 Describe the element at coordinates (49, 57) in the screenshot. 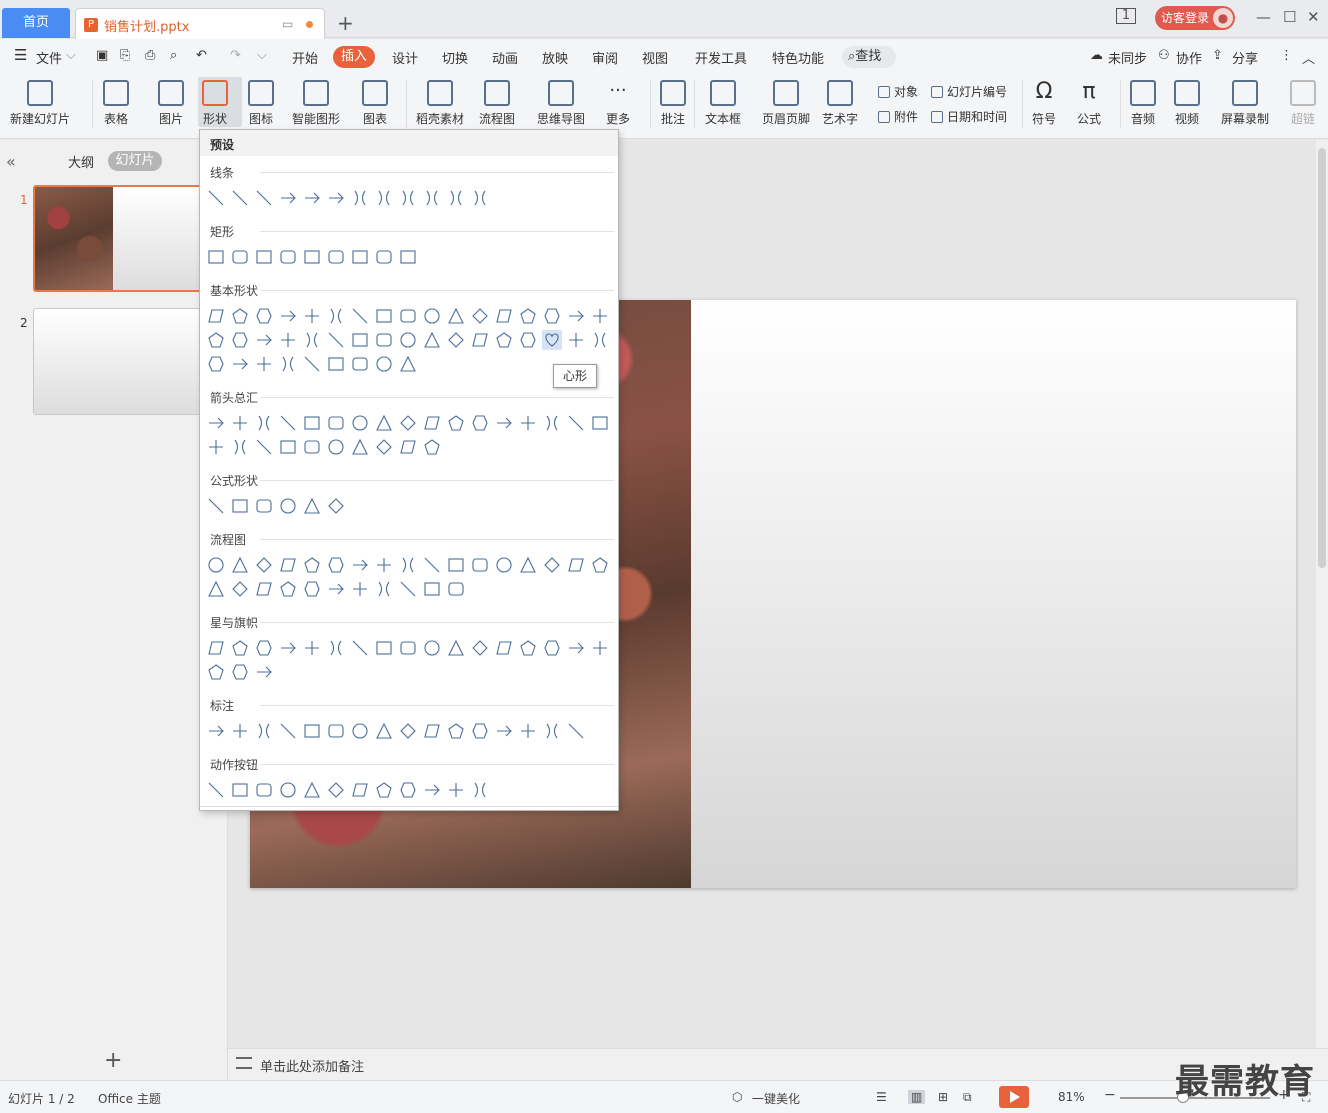

I see `file-menu: 文件` at that location.